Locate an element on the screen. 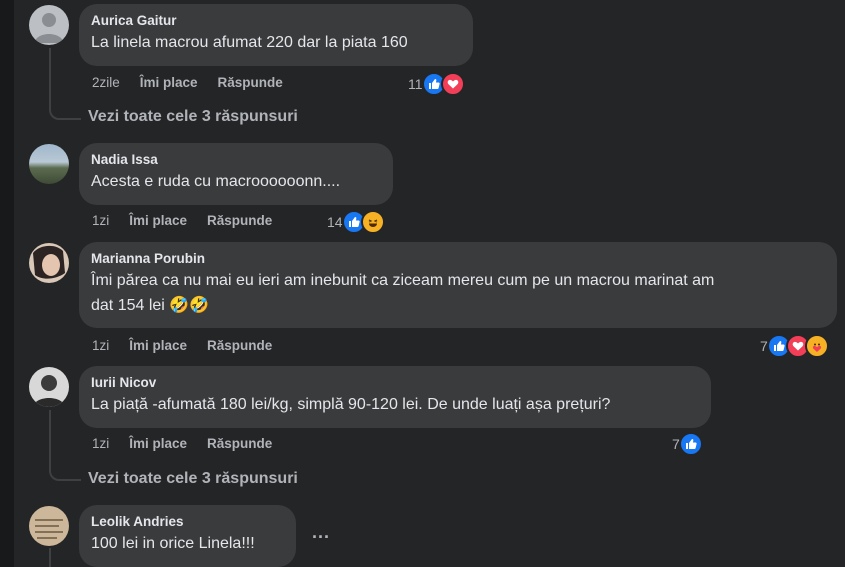 This screenshot has width=845, height=567. comment-author: Iurii Nicov is located at coordinates (395, 382).